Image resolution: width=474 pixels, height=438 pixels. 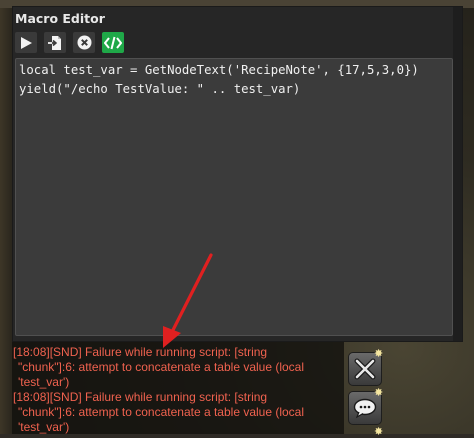 I want to click on close-circle-icon, so click(x=84, y=42).